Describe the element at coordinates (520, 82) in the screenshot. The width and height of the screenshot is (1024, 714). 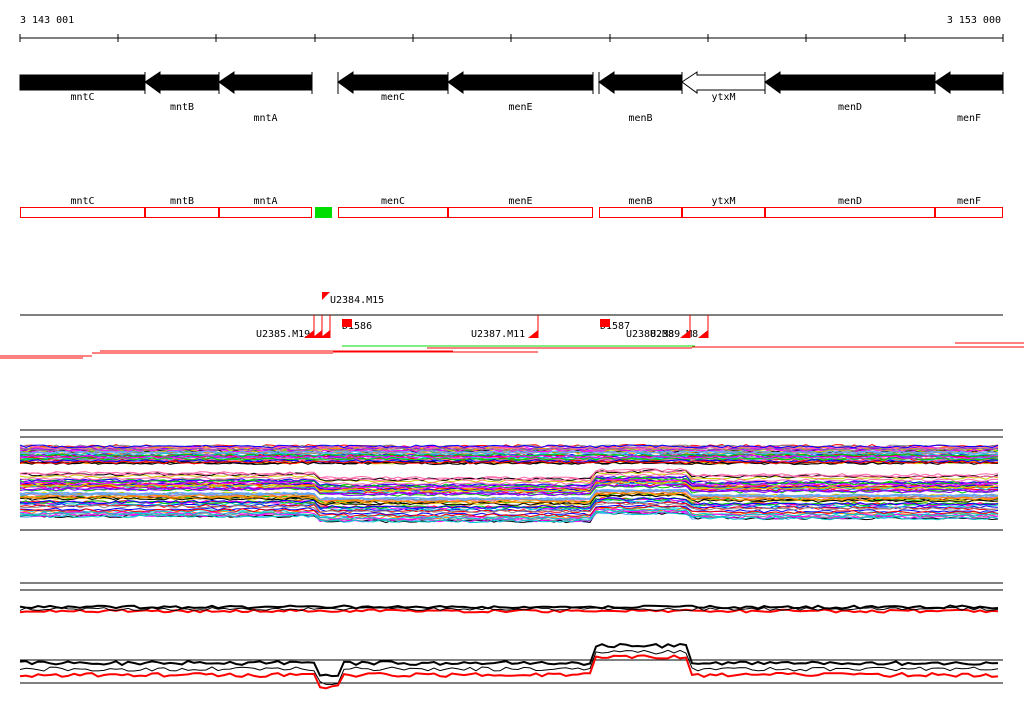
I see `gene-arrow-menE` at that location.